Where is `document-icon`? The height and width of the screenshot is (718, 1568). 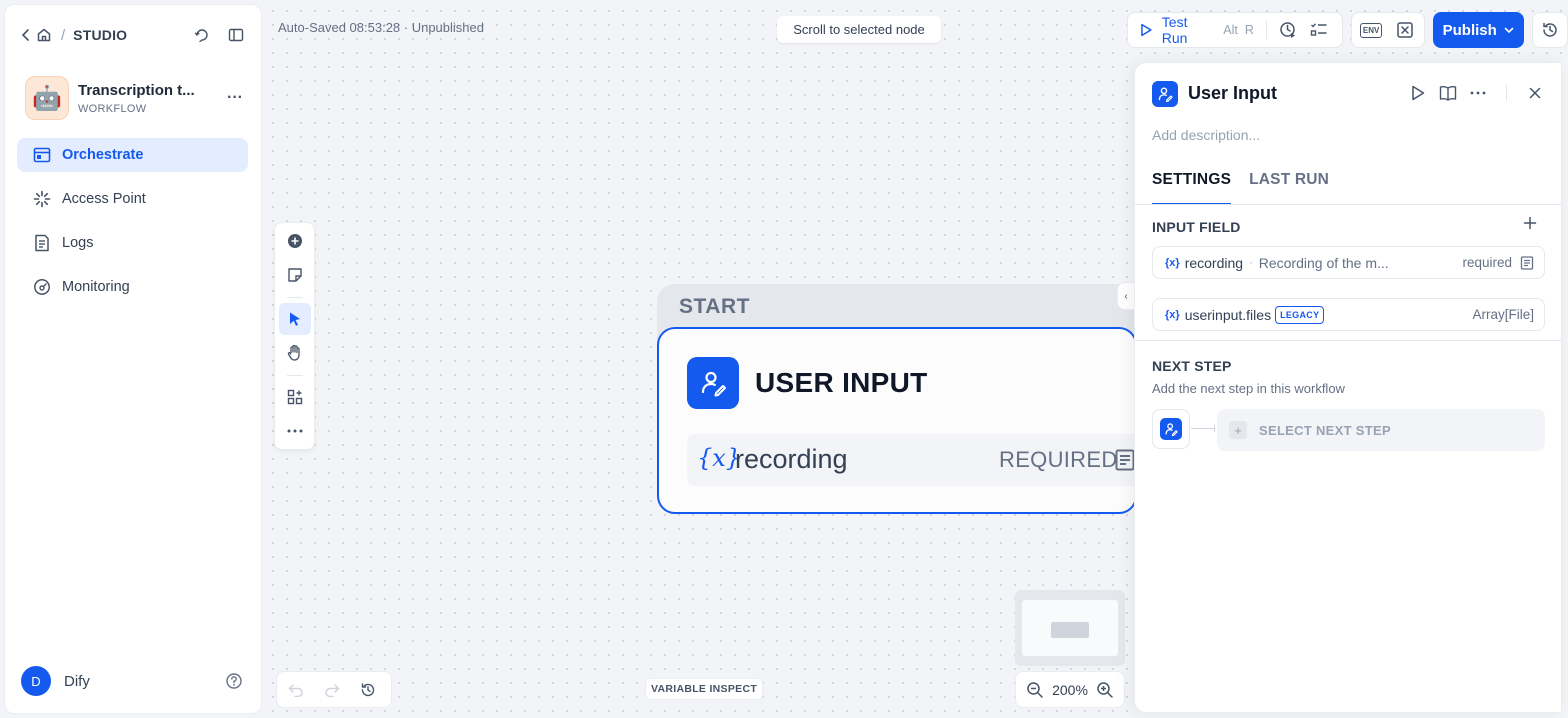 document-icon is located at coordinates (1125, 460).